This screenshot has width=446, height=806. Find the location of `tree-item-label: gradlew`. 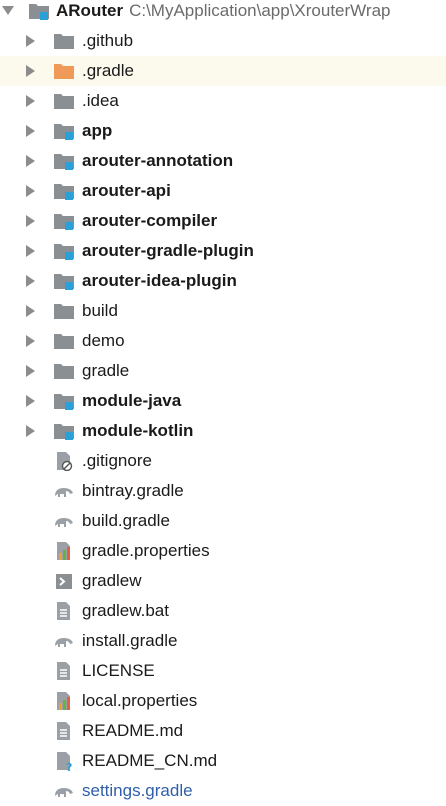

tree-item-label: gradlew is located at coordinates (112, 580).